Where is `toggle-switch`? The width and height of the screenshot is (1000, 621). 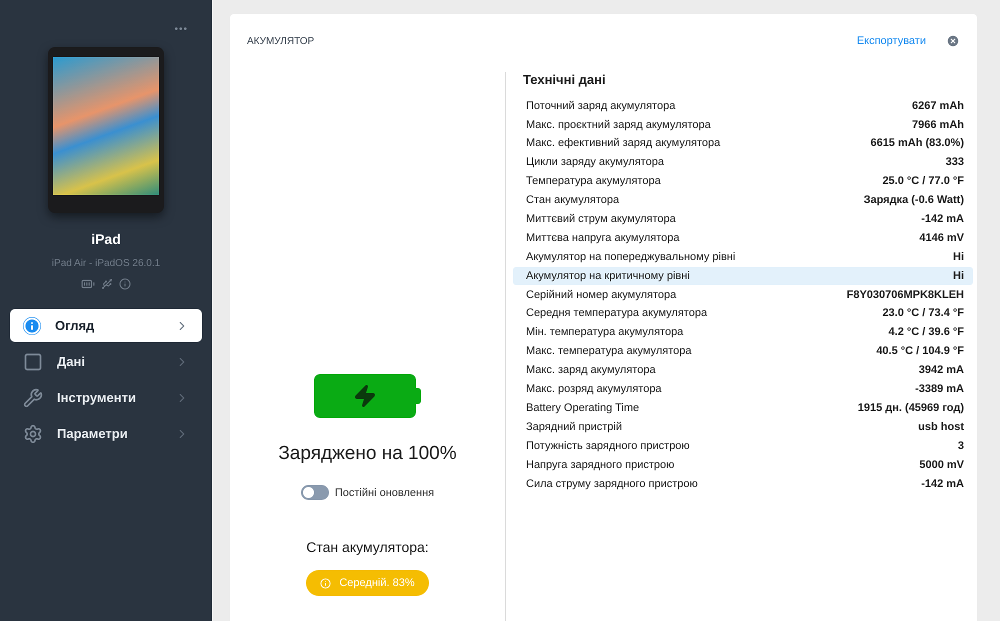 toggle-switch is located at coordinates (314, 492).